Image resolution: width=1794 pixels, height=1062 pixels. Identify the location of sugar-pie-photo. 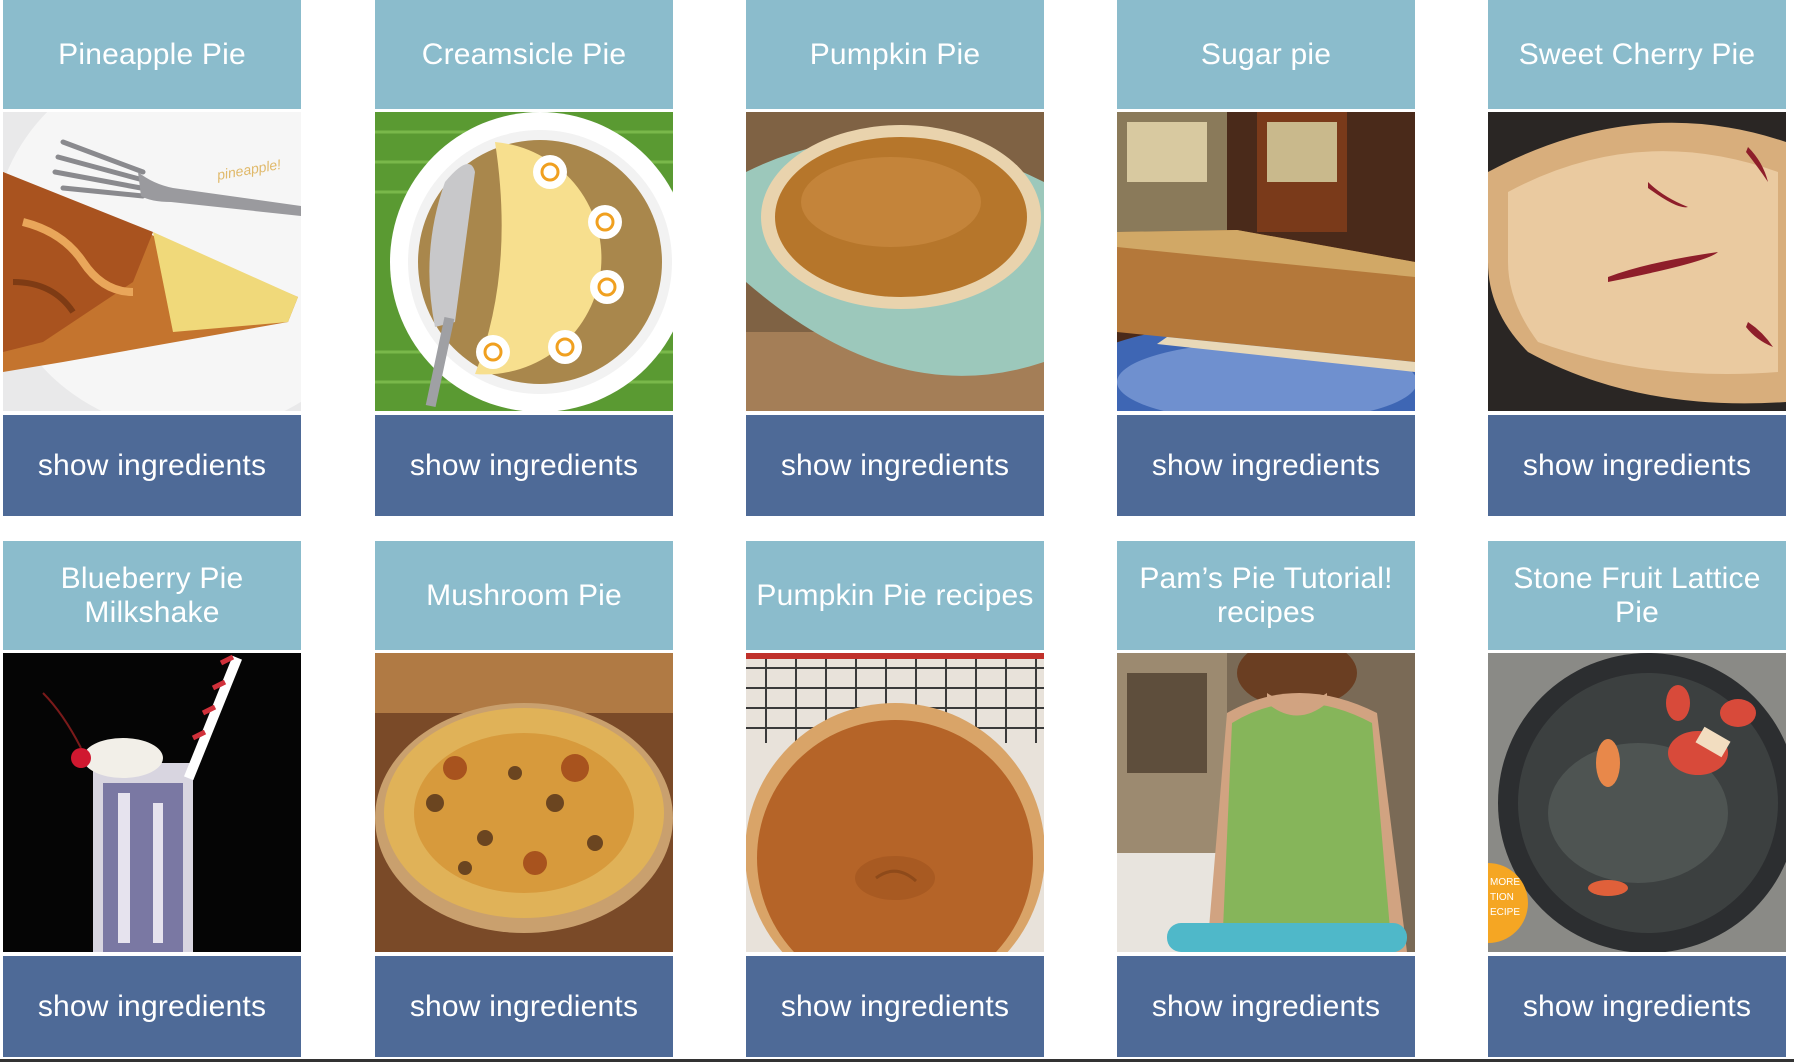
(1266, 261).